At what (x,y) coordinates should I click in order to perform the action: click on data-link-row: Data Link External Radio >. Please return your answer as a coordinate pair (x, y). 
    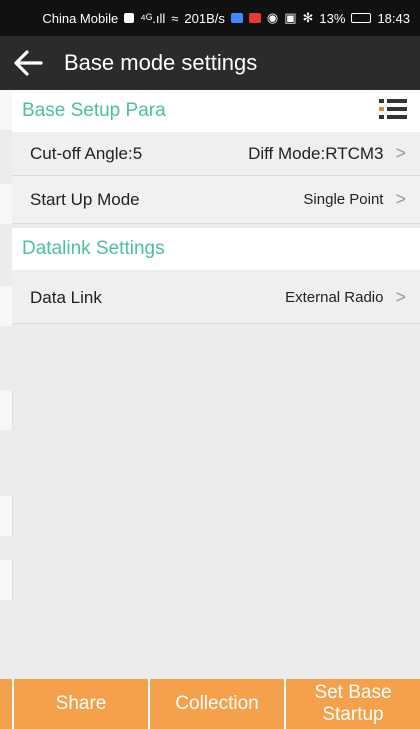
    Looking at the image, I should click on (216, 298).